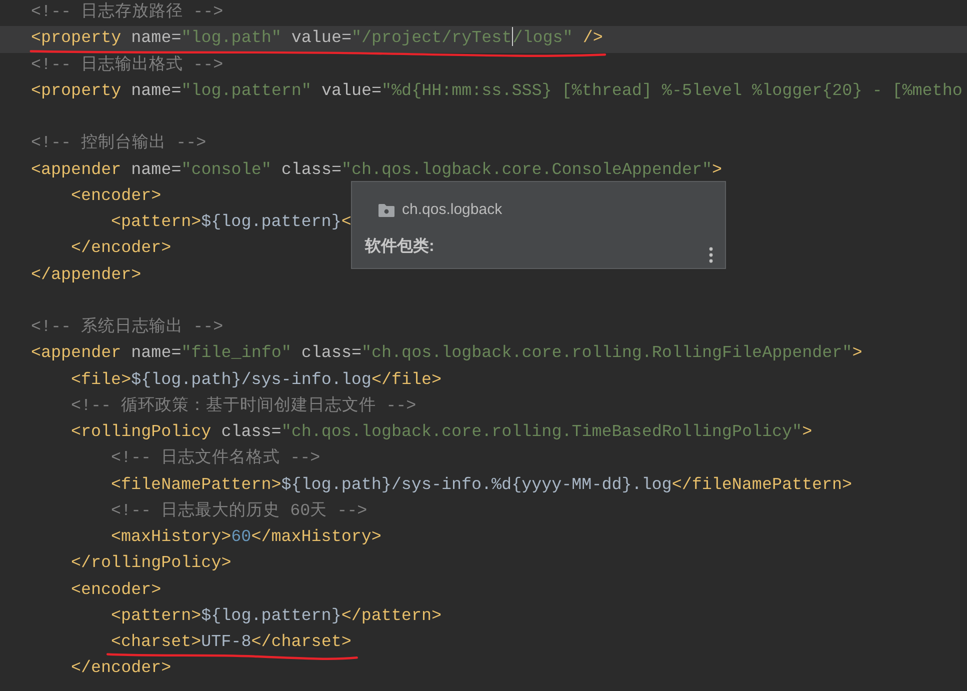 The width and height of the screenshot is (967, 691). Describe the element at coordinates (276, 616) in the screenshot. I see `code-line: <pattern>${log.pattern}</pattern>` at that location.